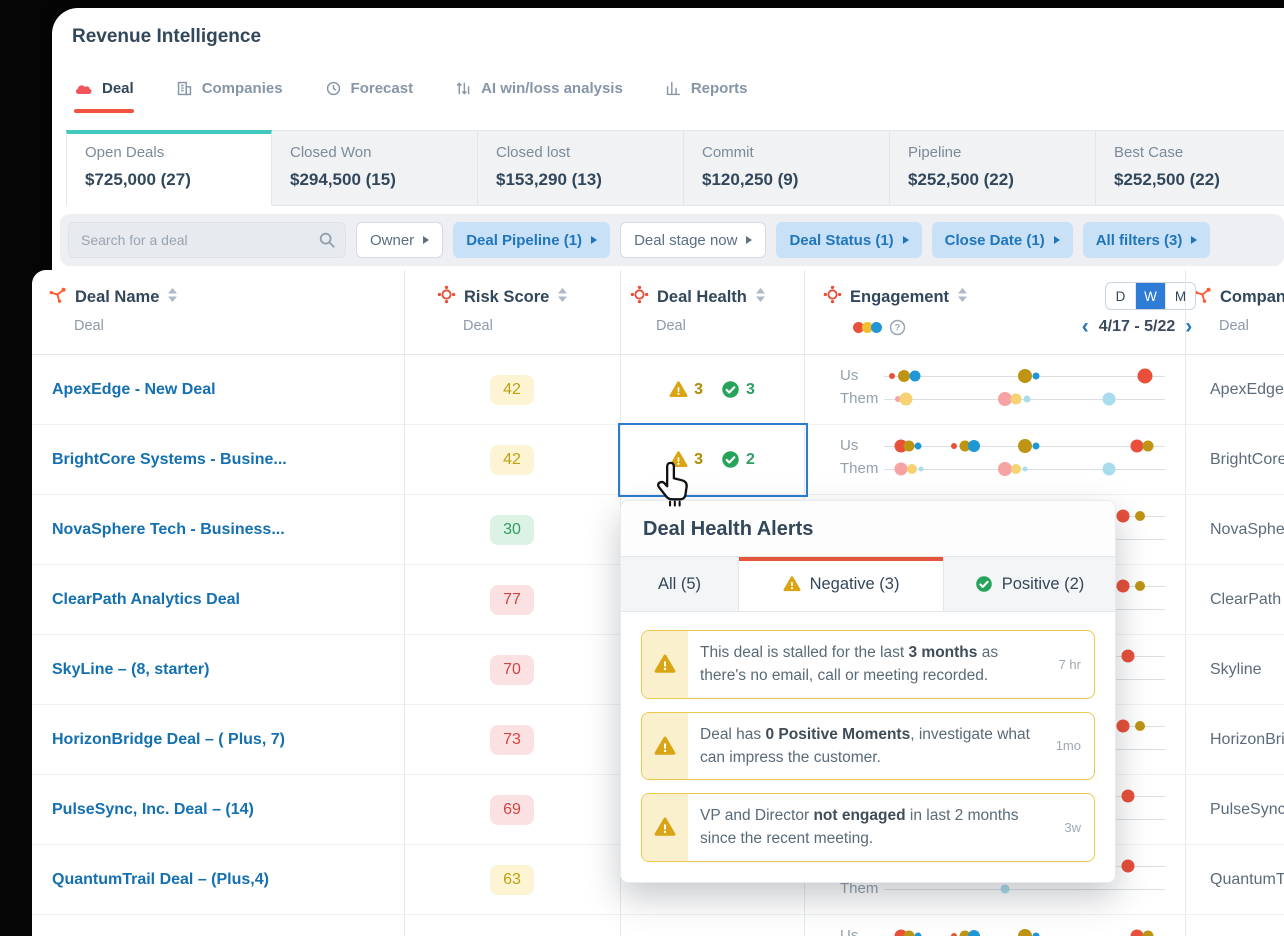 Image resolution: width=1284 pixels, height=936 pixels. What do you see at coordinates (1085, 326) in the screenshot?
I see `prev-period-chevron: ‹` at bounding box center [1085, 326].